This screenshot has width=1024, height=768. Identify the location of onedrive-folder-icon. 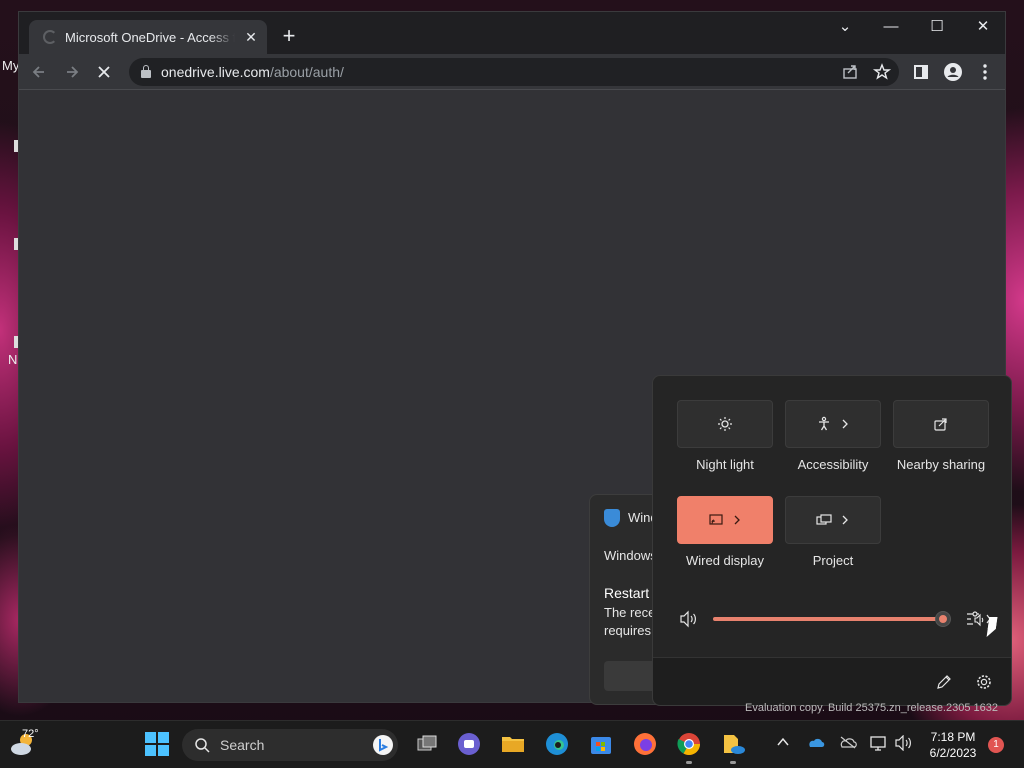
(733, 744).